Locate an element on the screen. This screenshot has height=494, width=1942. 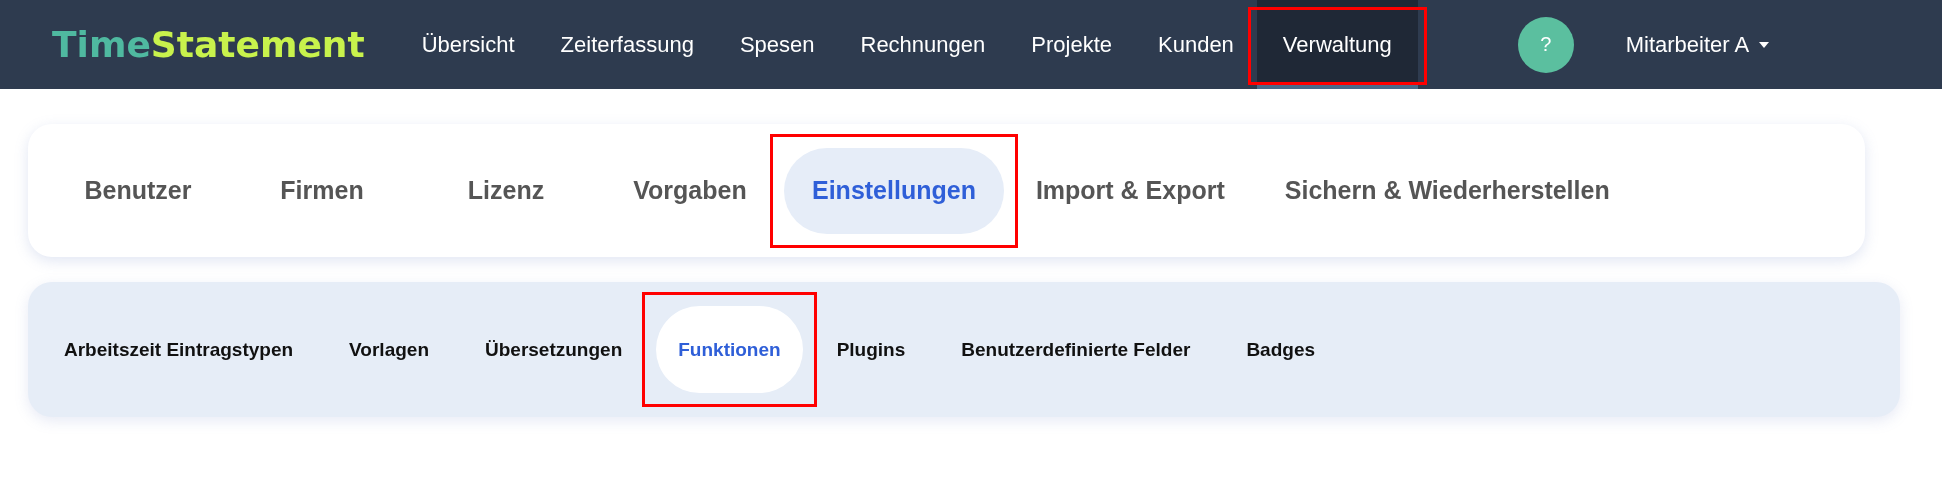
nav-link: Kunden is located at coordinates (1196, 44).